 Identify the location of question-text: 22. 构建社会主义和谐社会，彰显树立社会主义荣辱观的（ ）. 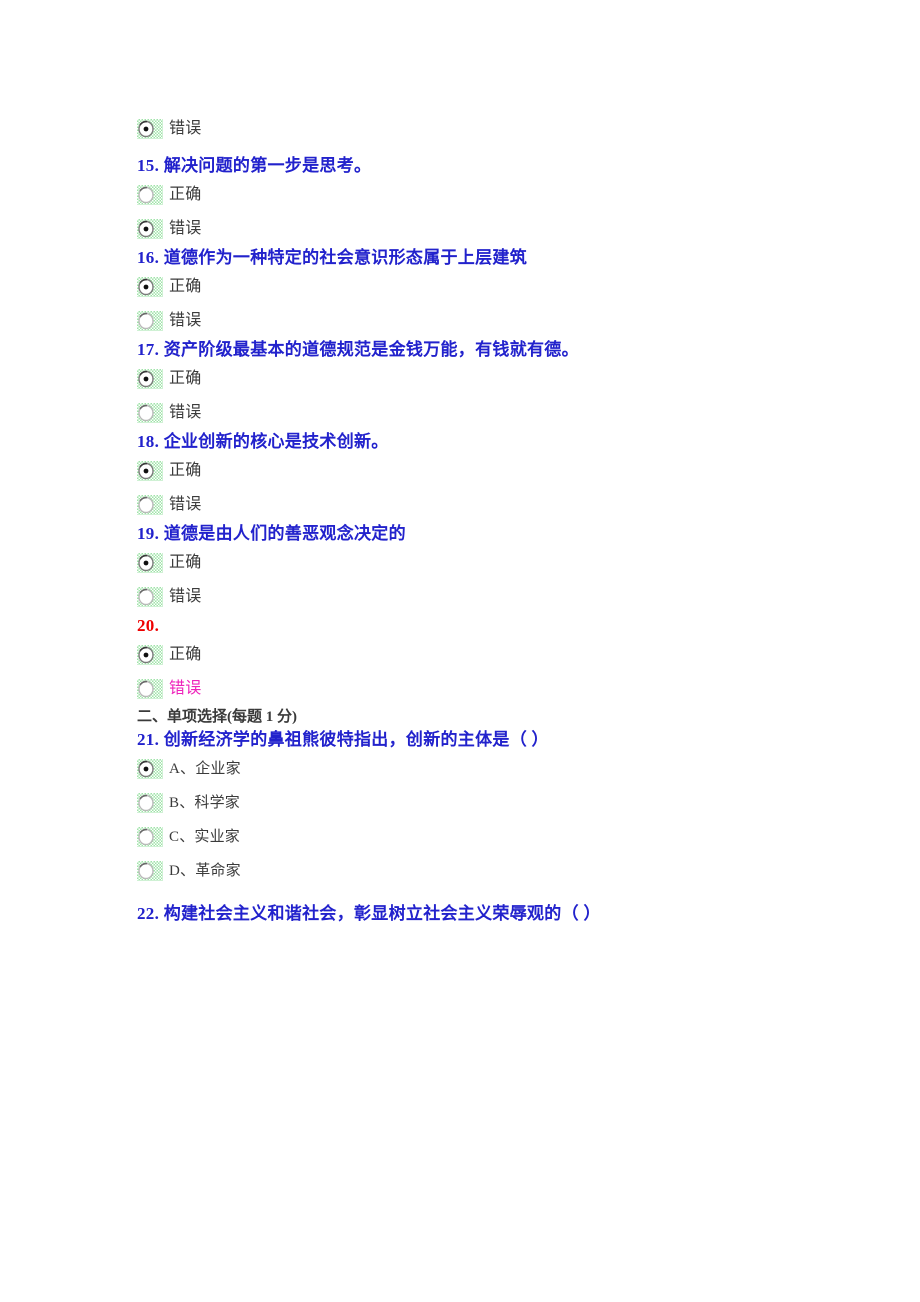
(369, 913).